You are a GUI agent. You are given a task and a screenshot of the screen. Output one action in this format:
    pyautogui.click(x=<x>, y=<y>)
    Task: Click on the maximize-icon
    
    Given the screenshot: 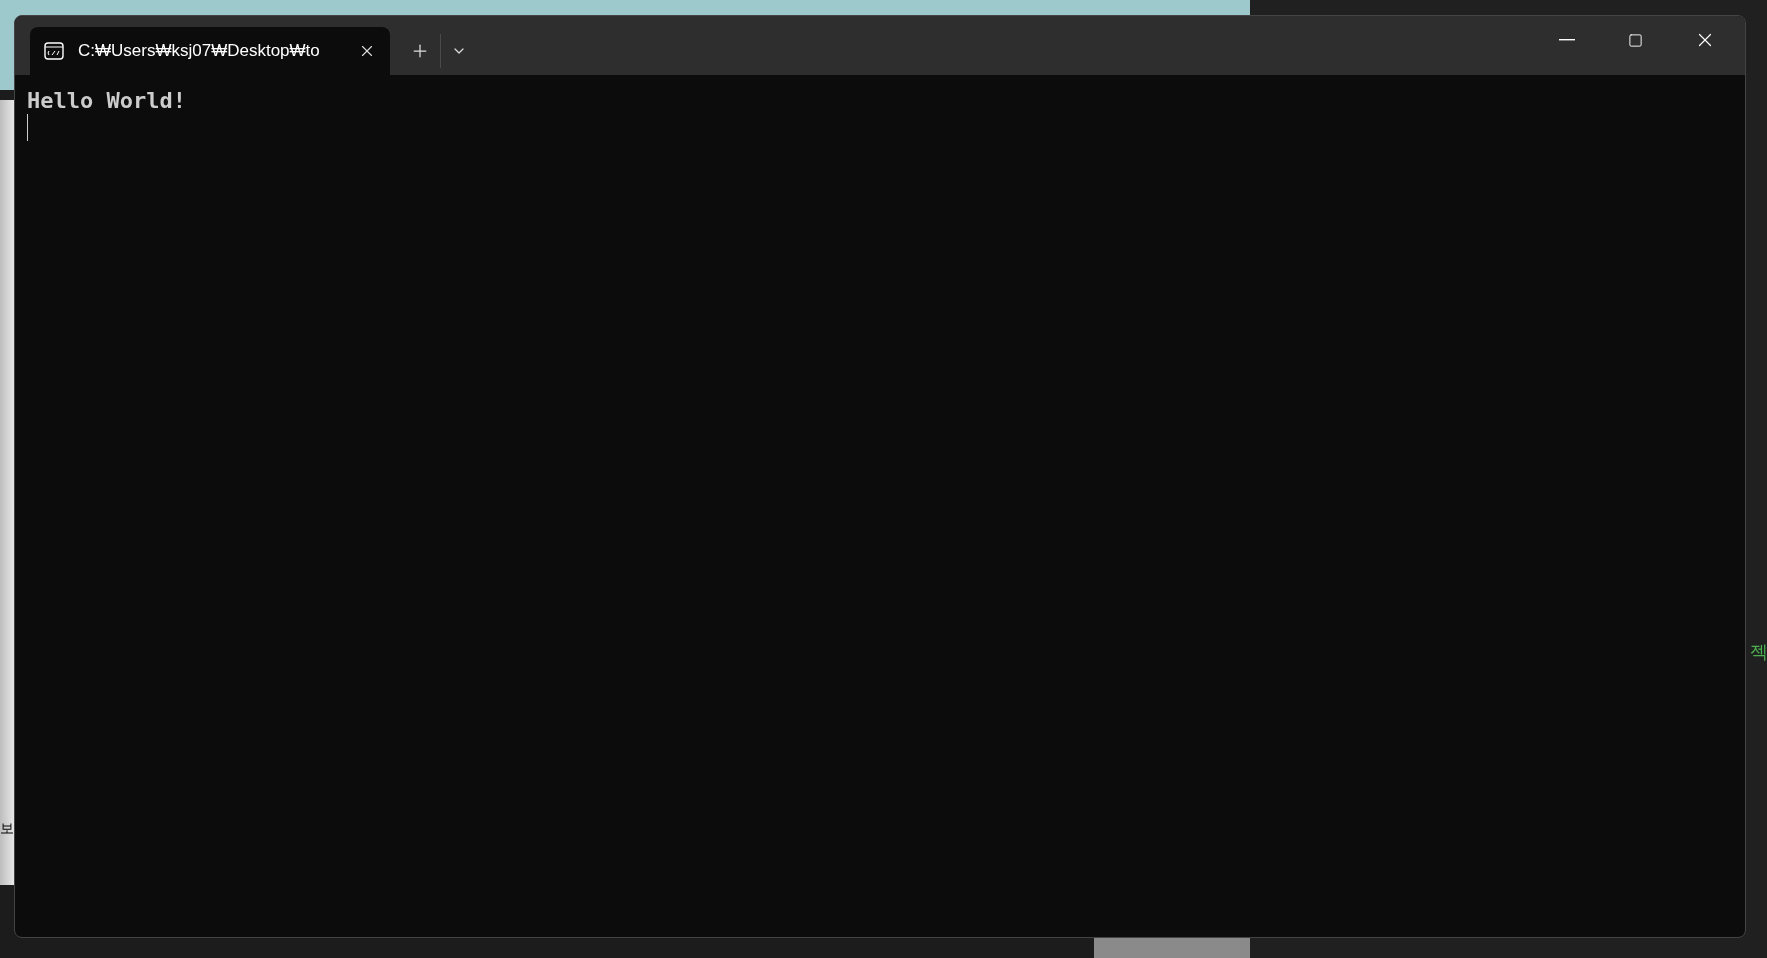 What is the action you would take?
    pyautogui.click(x=1635, y=40)
    